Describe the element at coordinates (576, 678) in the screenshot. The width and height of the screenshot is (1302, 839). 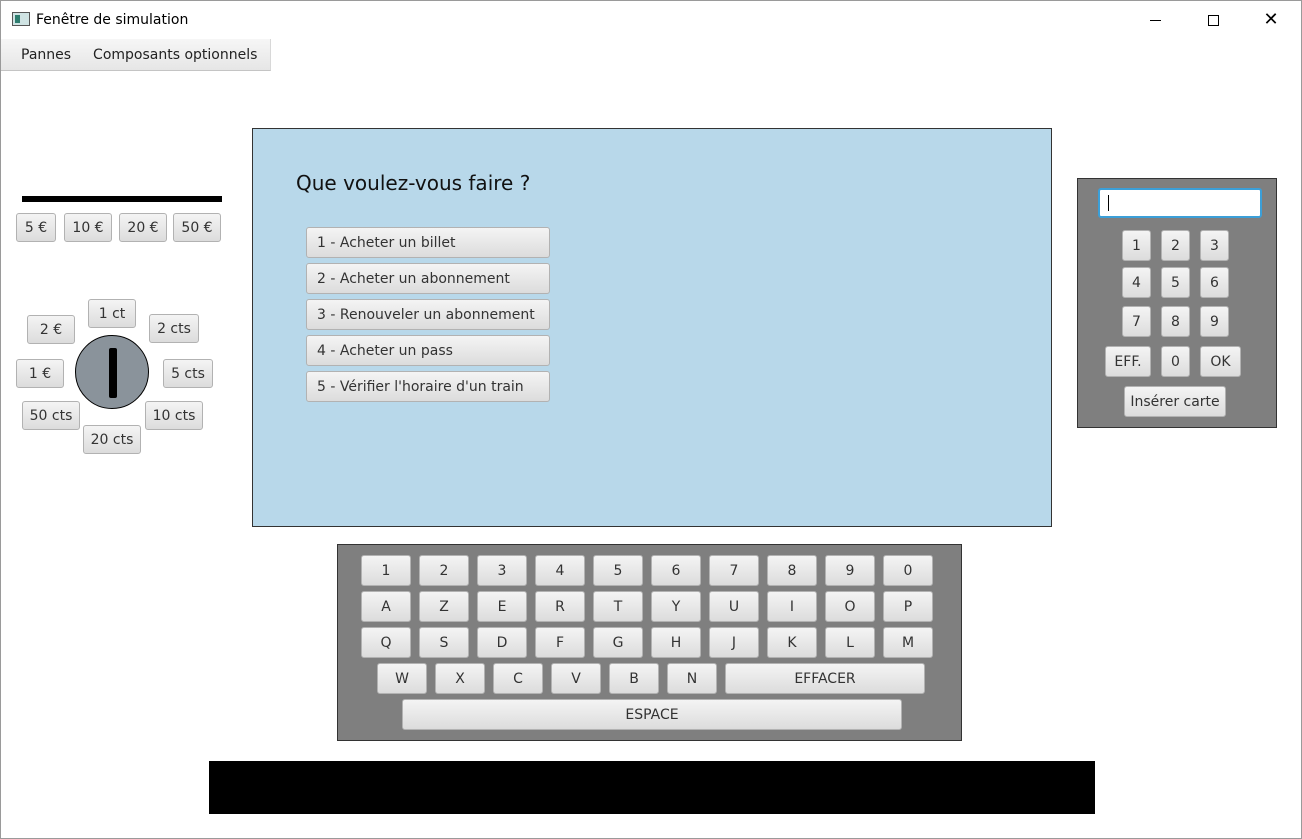
I see `keyboard-key: V` at that location.